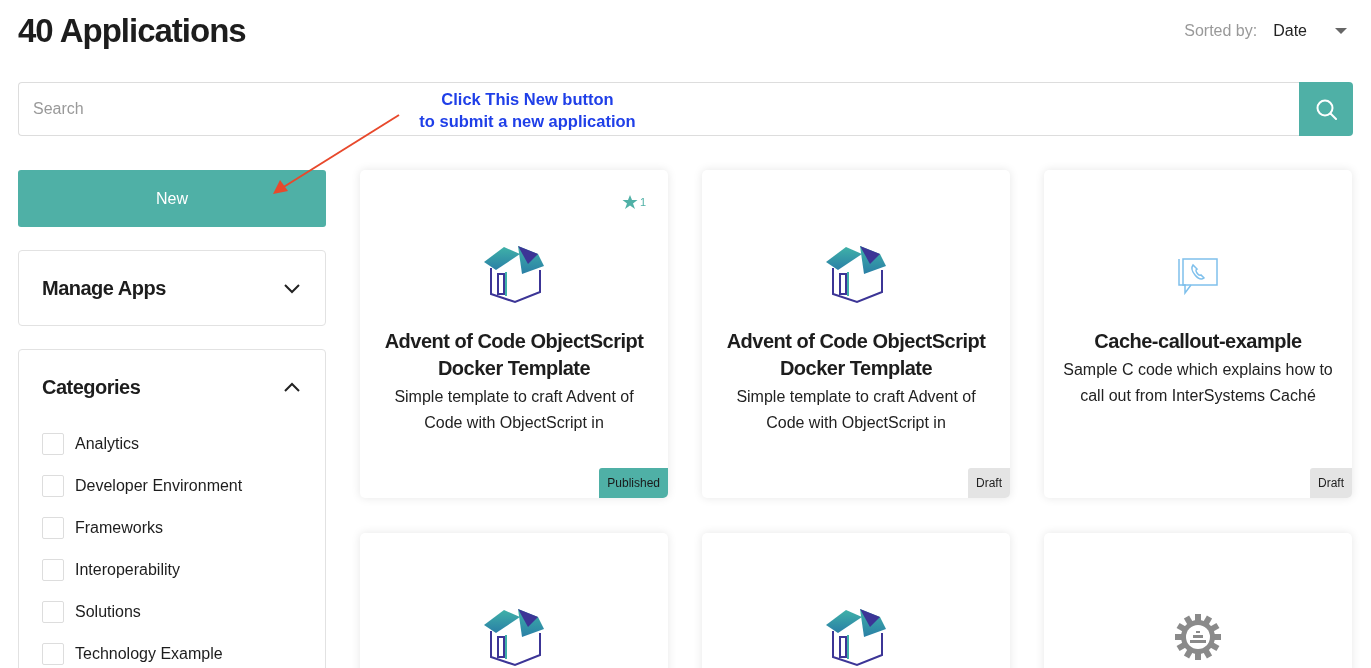  Describe the element at coordinates (527, 99) in the screenshot. I see `annotation-line: Click This New button` at that location.